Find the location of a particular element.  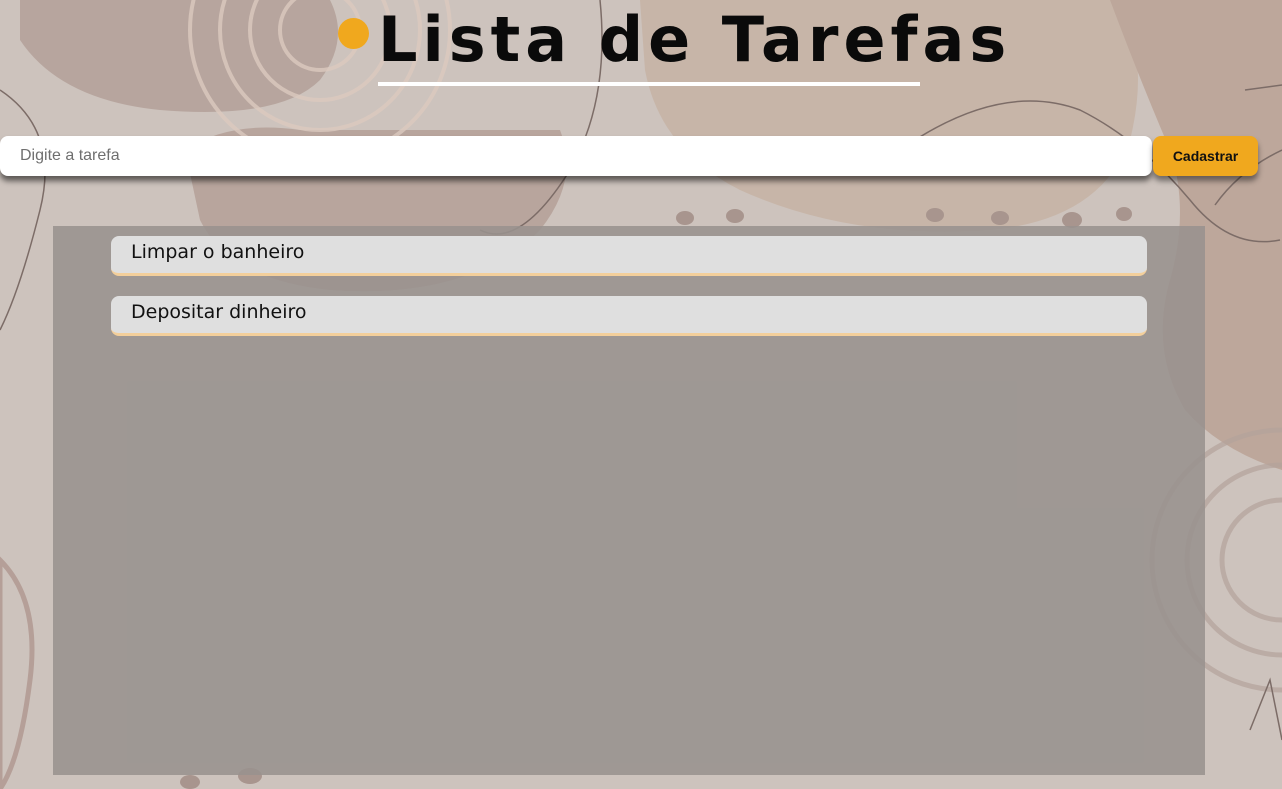

page-header: Lista de Tarefas is located at coordinates (641, 50).